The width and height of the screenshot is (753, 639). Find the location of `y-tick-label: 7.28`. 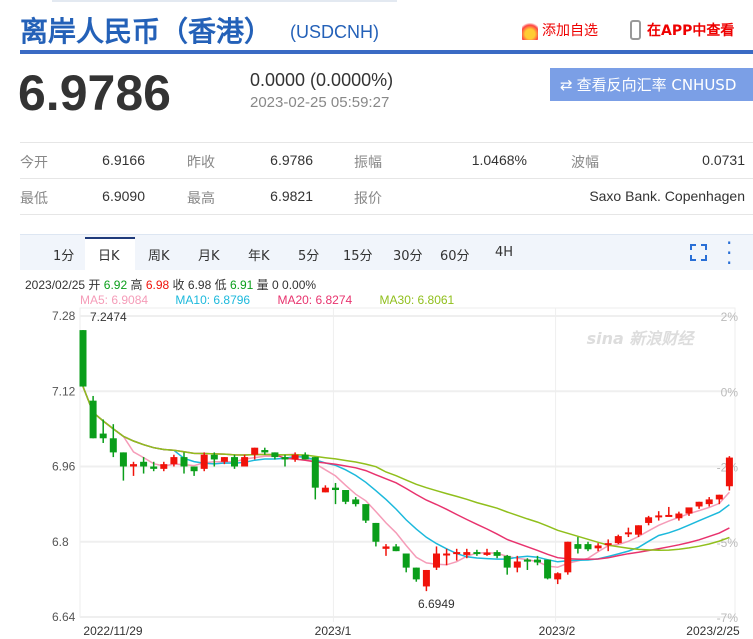

y-tick-label: 7.28 is located at coordinates (64, 316).